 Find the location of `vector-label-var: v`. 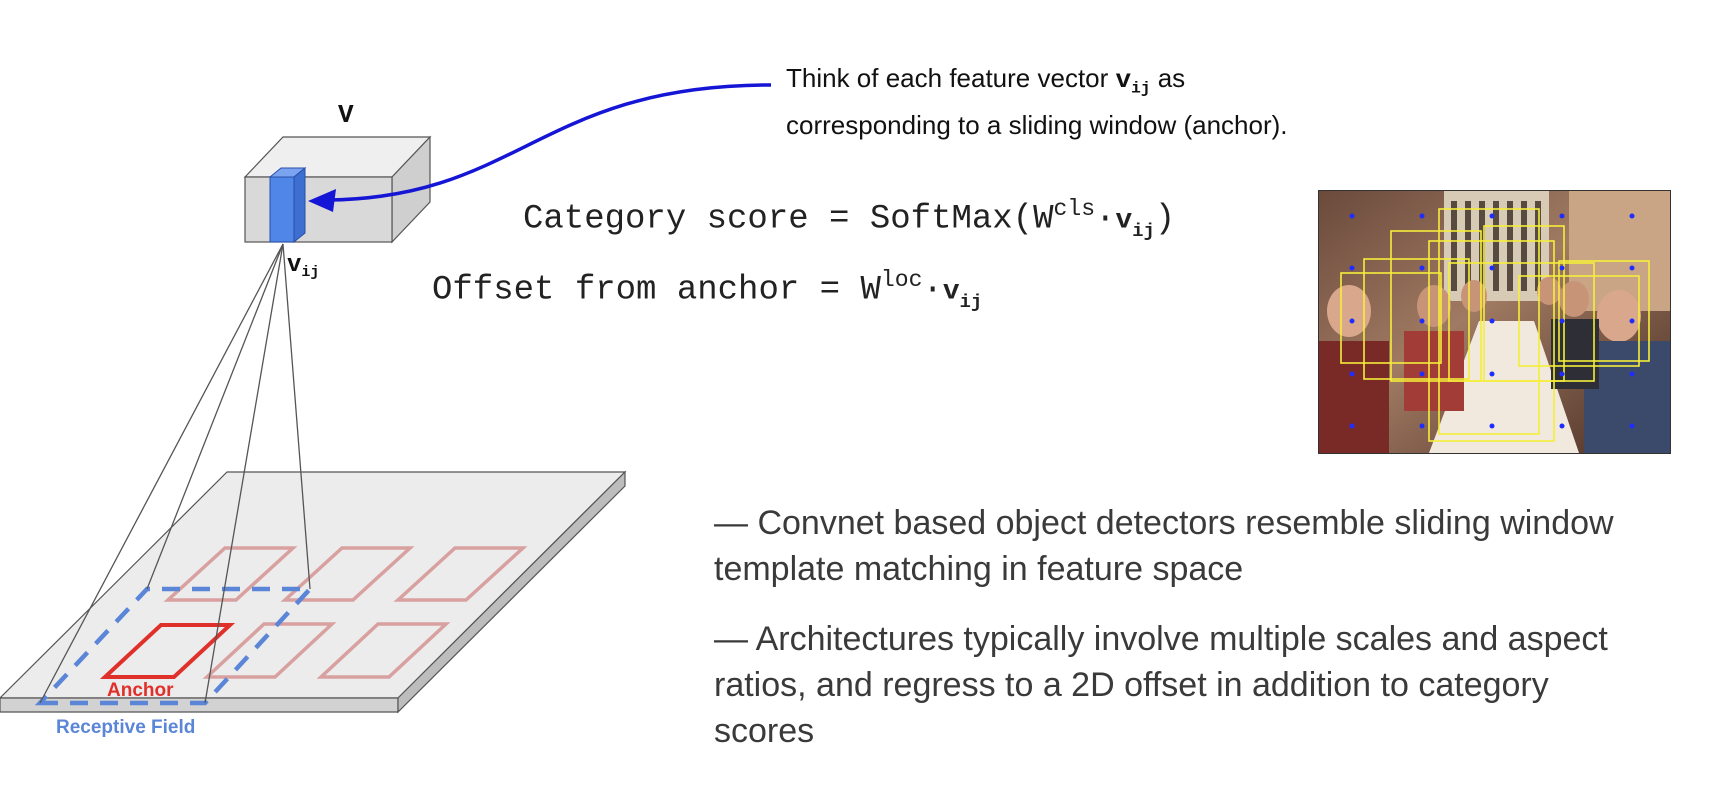

vector-label-var: v is located at coordinates (294, 265).